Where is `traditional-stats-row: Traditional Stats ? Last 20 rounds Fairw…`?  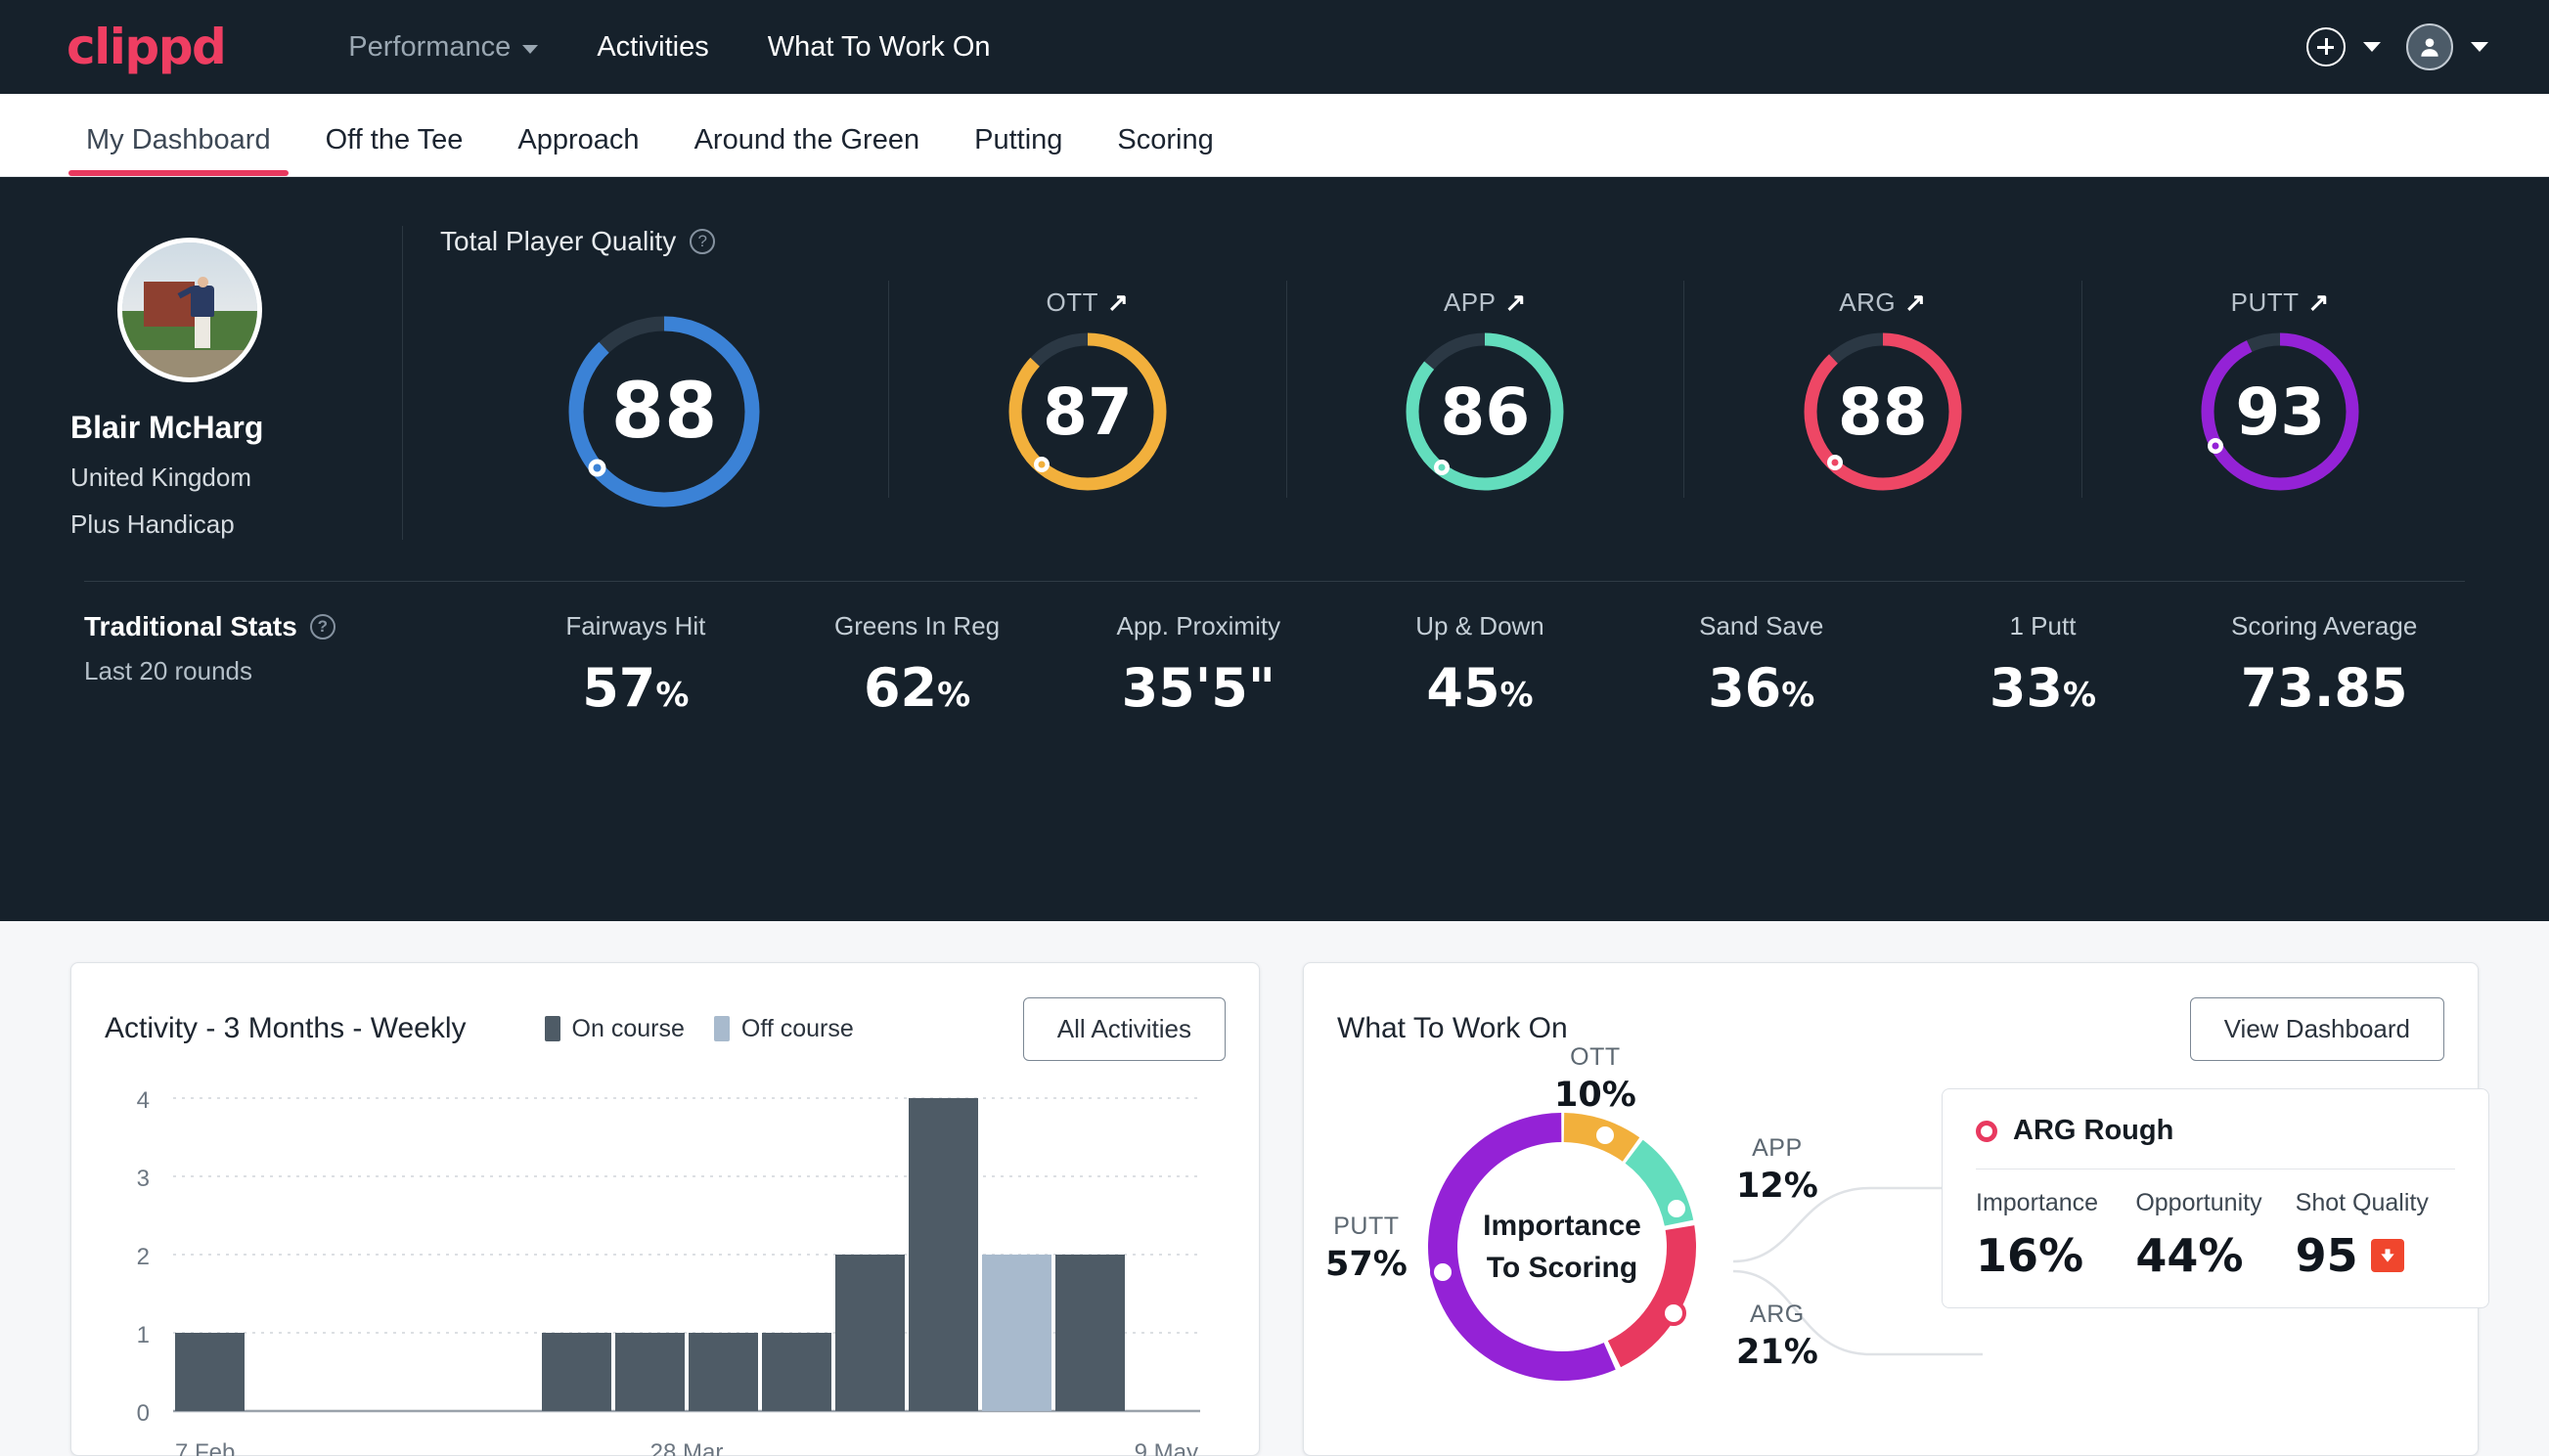
traditional-stats-row: Traditional Stats ? Last 20 rounds Fairw… is located at coordinates (1274, 650).